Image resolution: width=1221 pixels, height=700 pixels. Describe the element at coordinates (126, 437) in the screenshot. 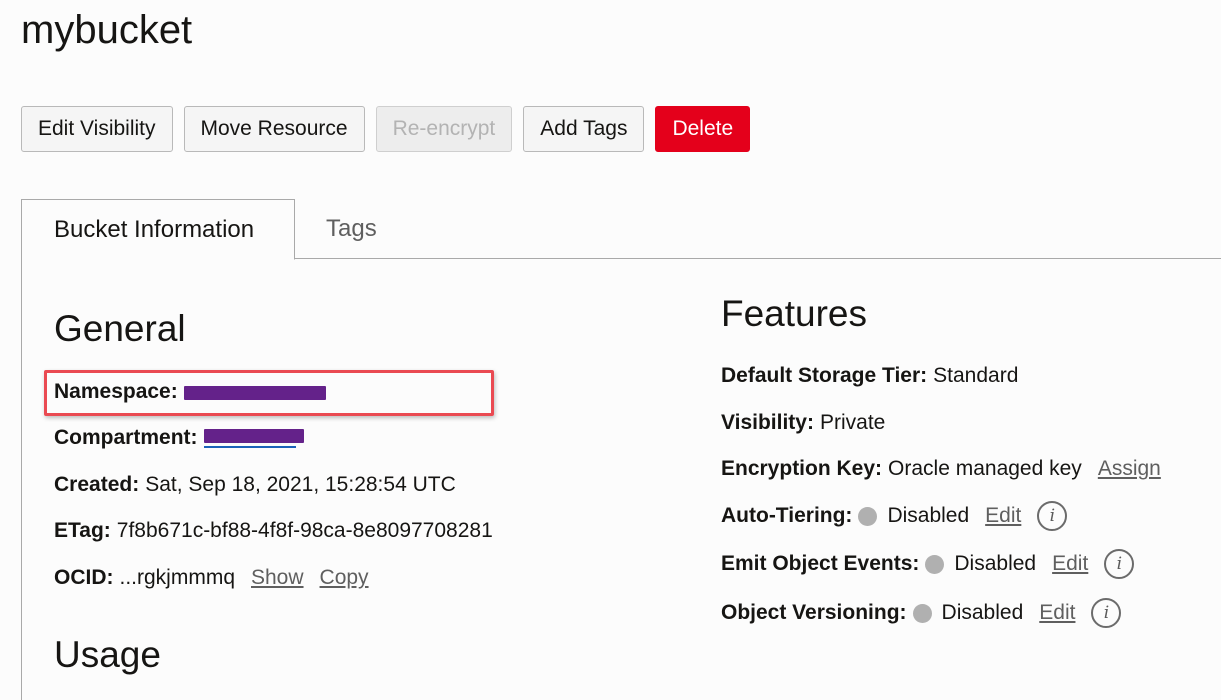

I see `compartment-label: Compartment:` at that location.